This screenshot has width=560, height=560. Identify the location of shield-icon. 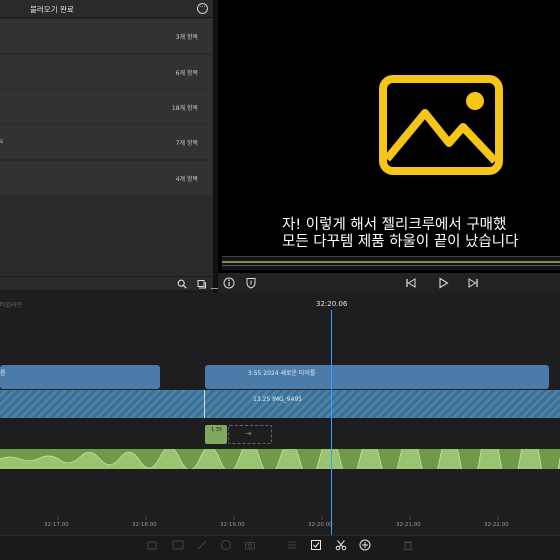
(251, 283).